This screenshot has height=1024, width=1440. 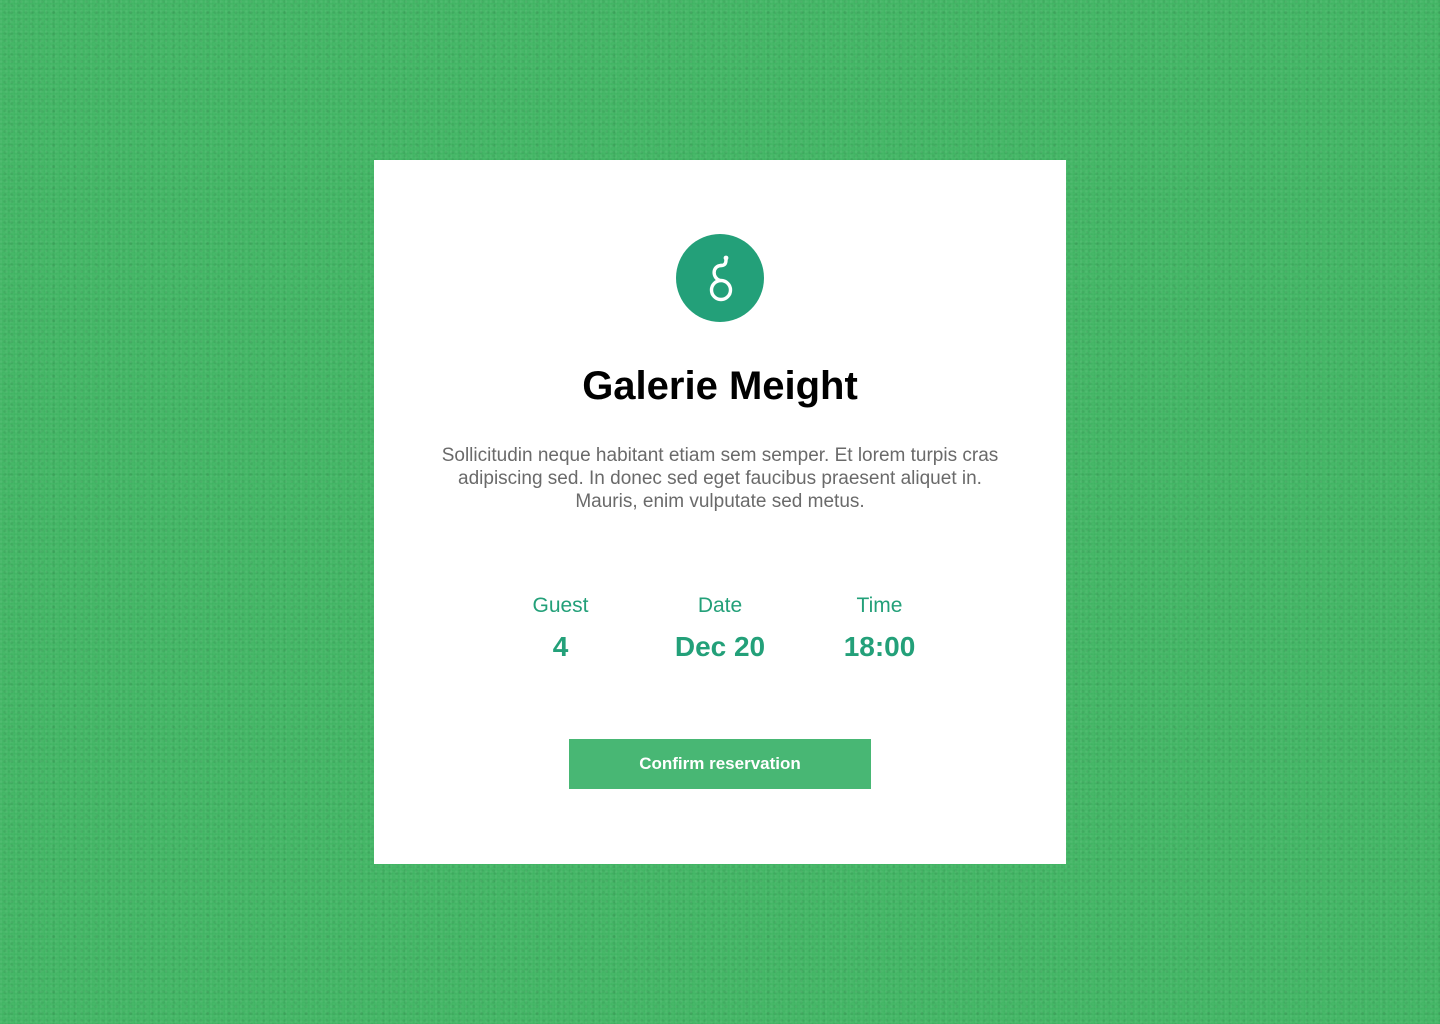 What do you see at coordinates (879, 605) in the screenshot?
I see `time-label: Time` at bounding box center [879, 605].